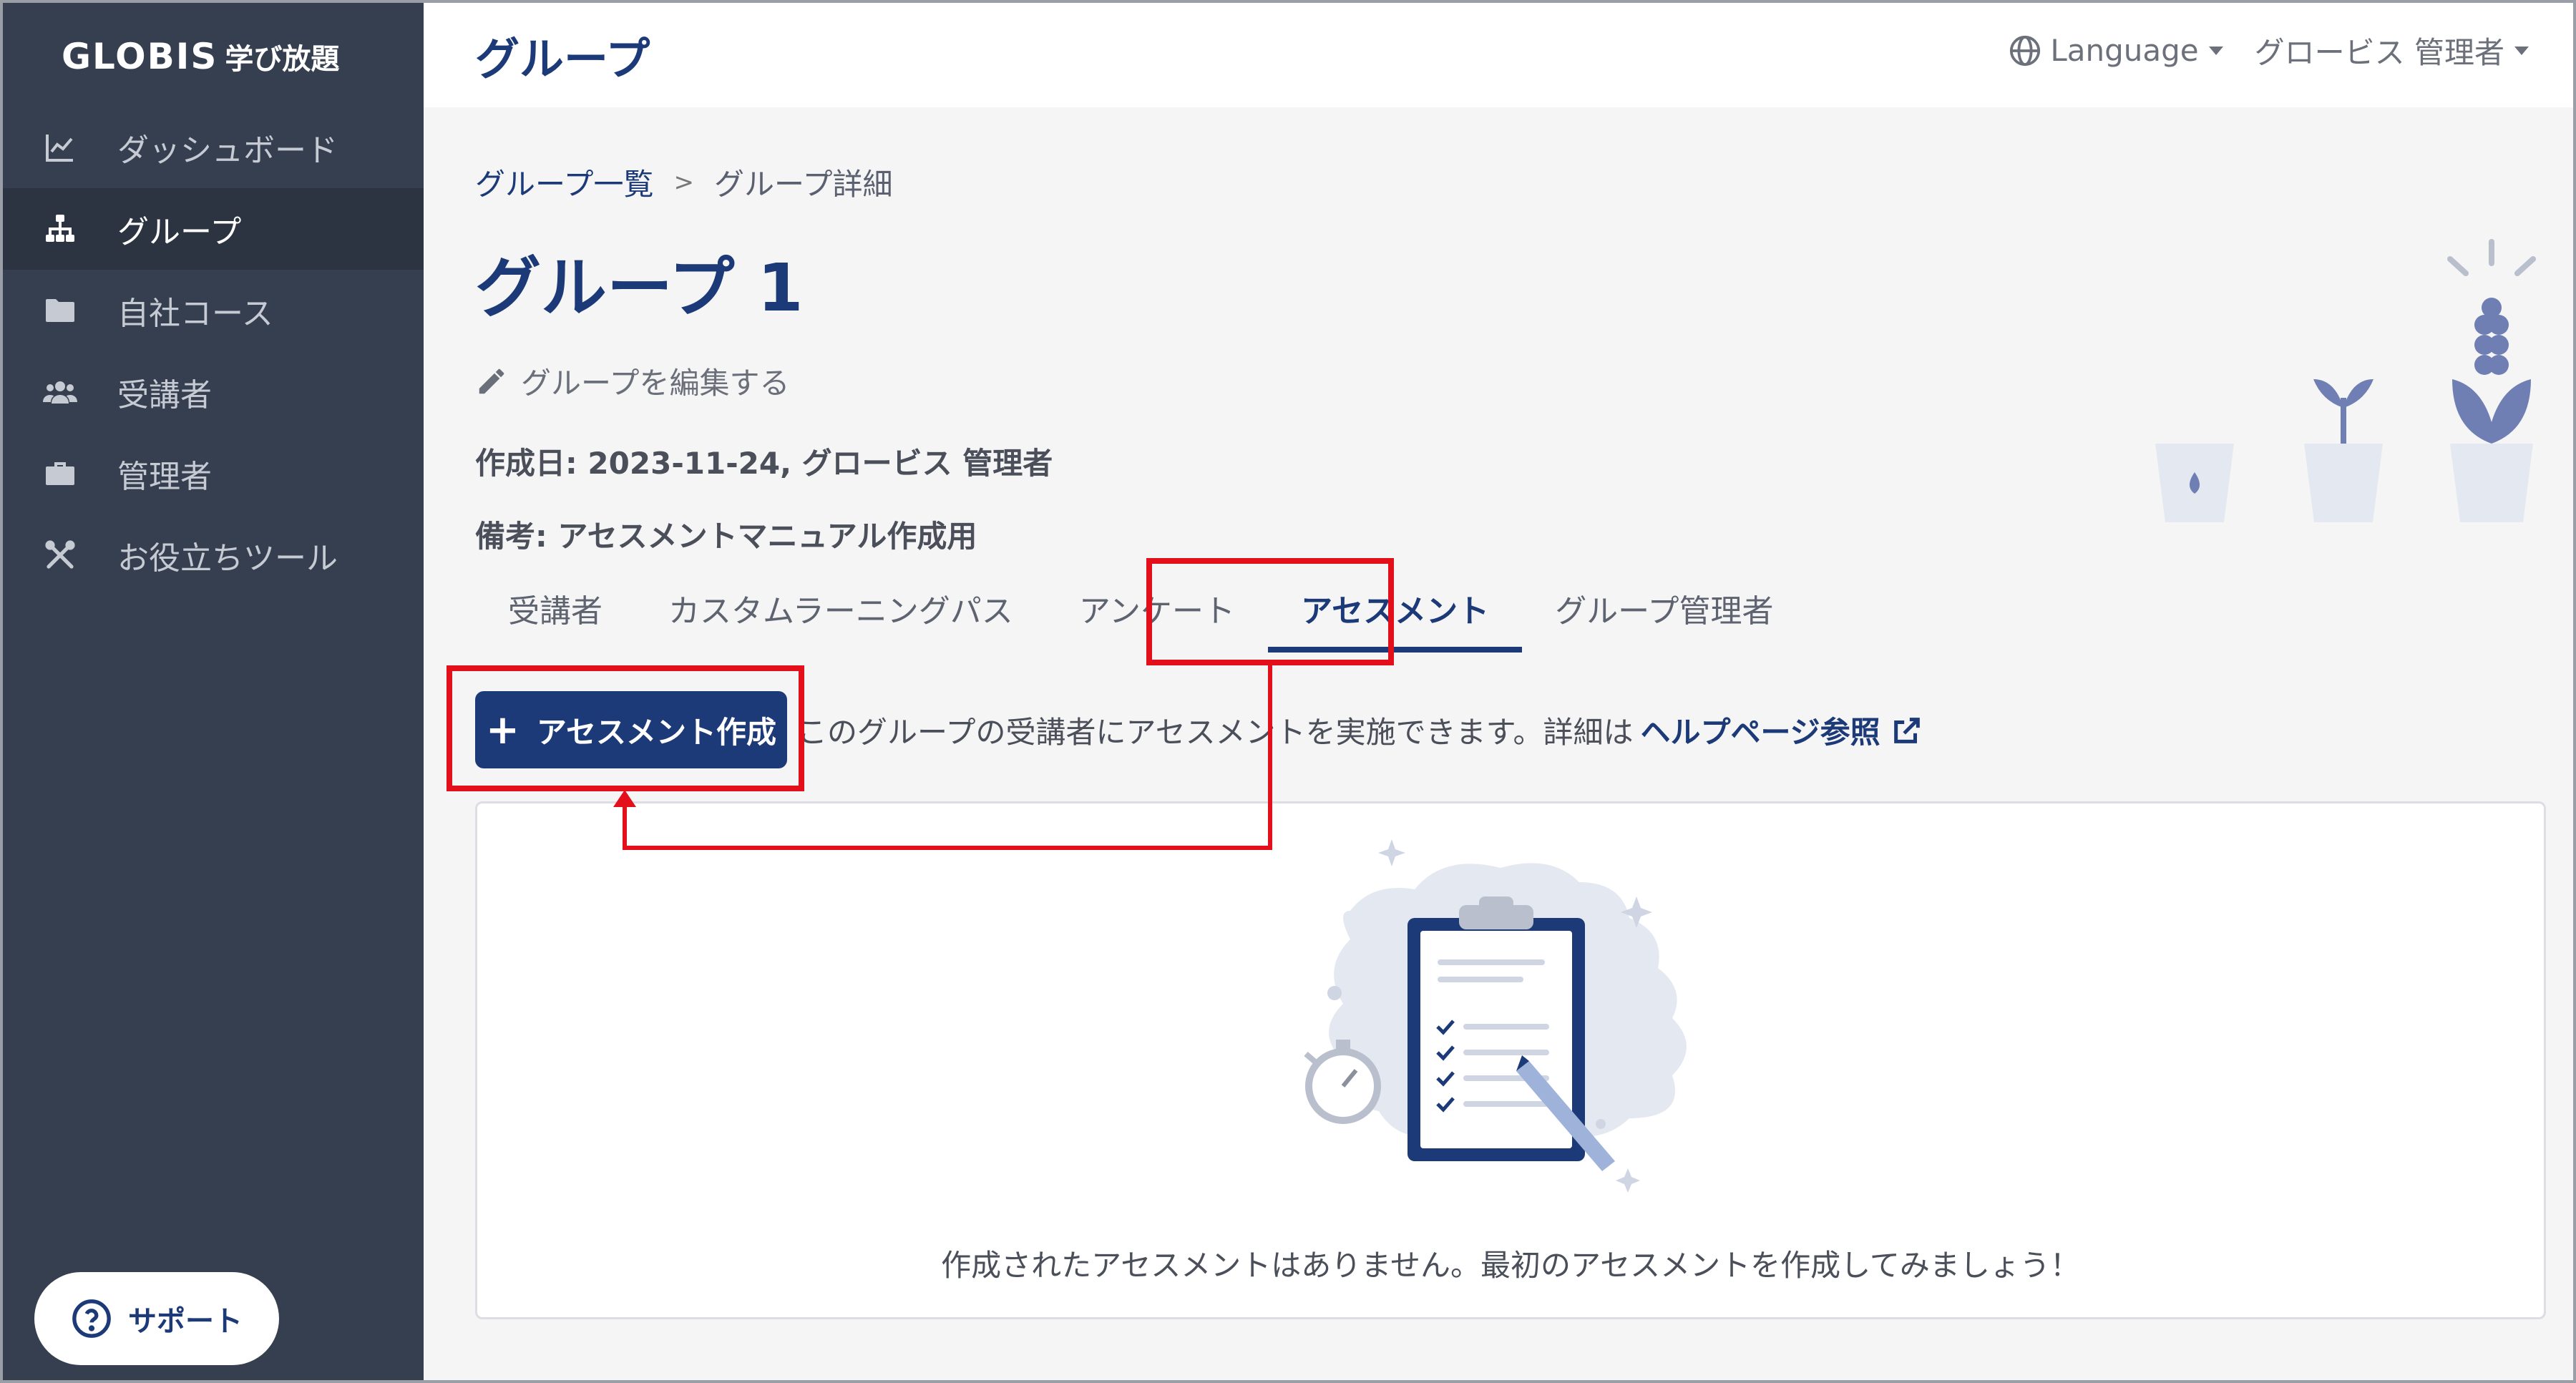 The image size is (2576, 1383). I want to click on sidebar-nav: ダッシュボード グループ 自社コース 受講者 管理者 お役立ちツール, so click(213, 351).